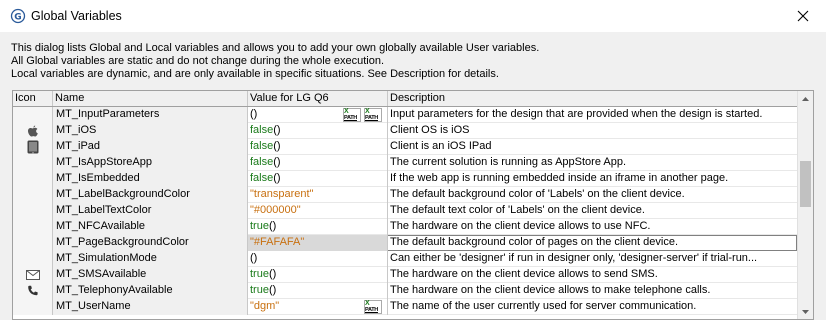 This screenshot has height=320, width=826. Describe the element at coordinates (33, 291) in the screenshot. I see `phone-icon` at that location.